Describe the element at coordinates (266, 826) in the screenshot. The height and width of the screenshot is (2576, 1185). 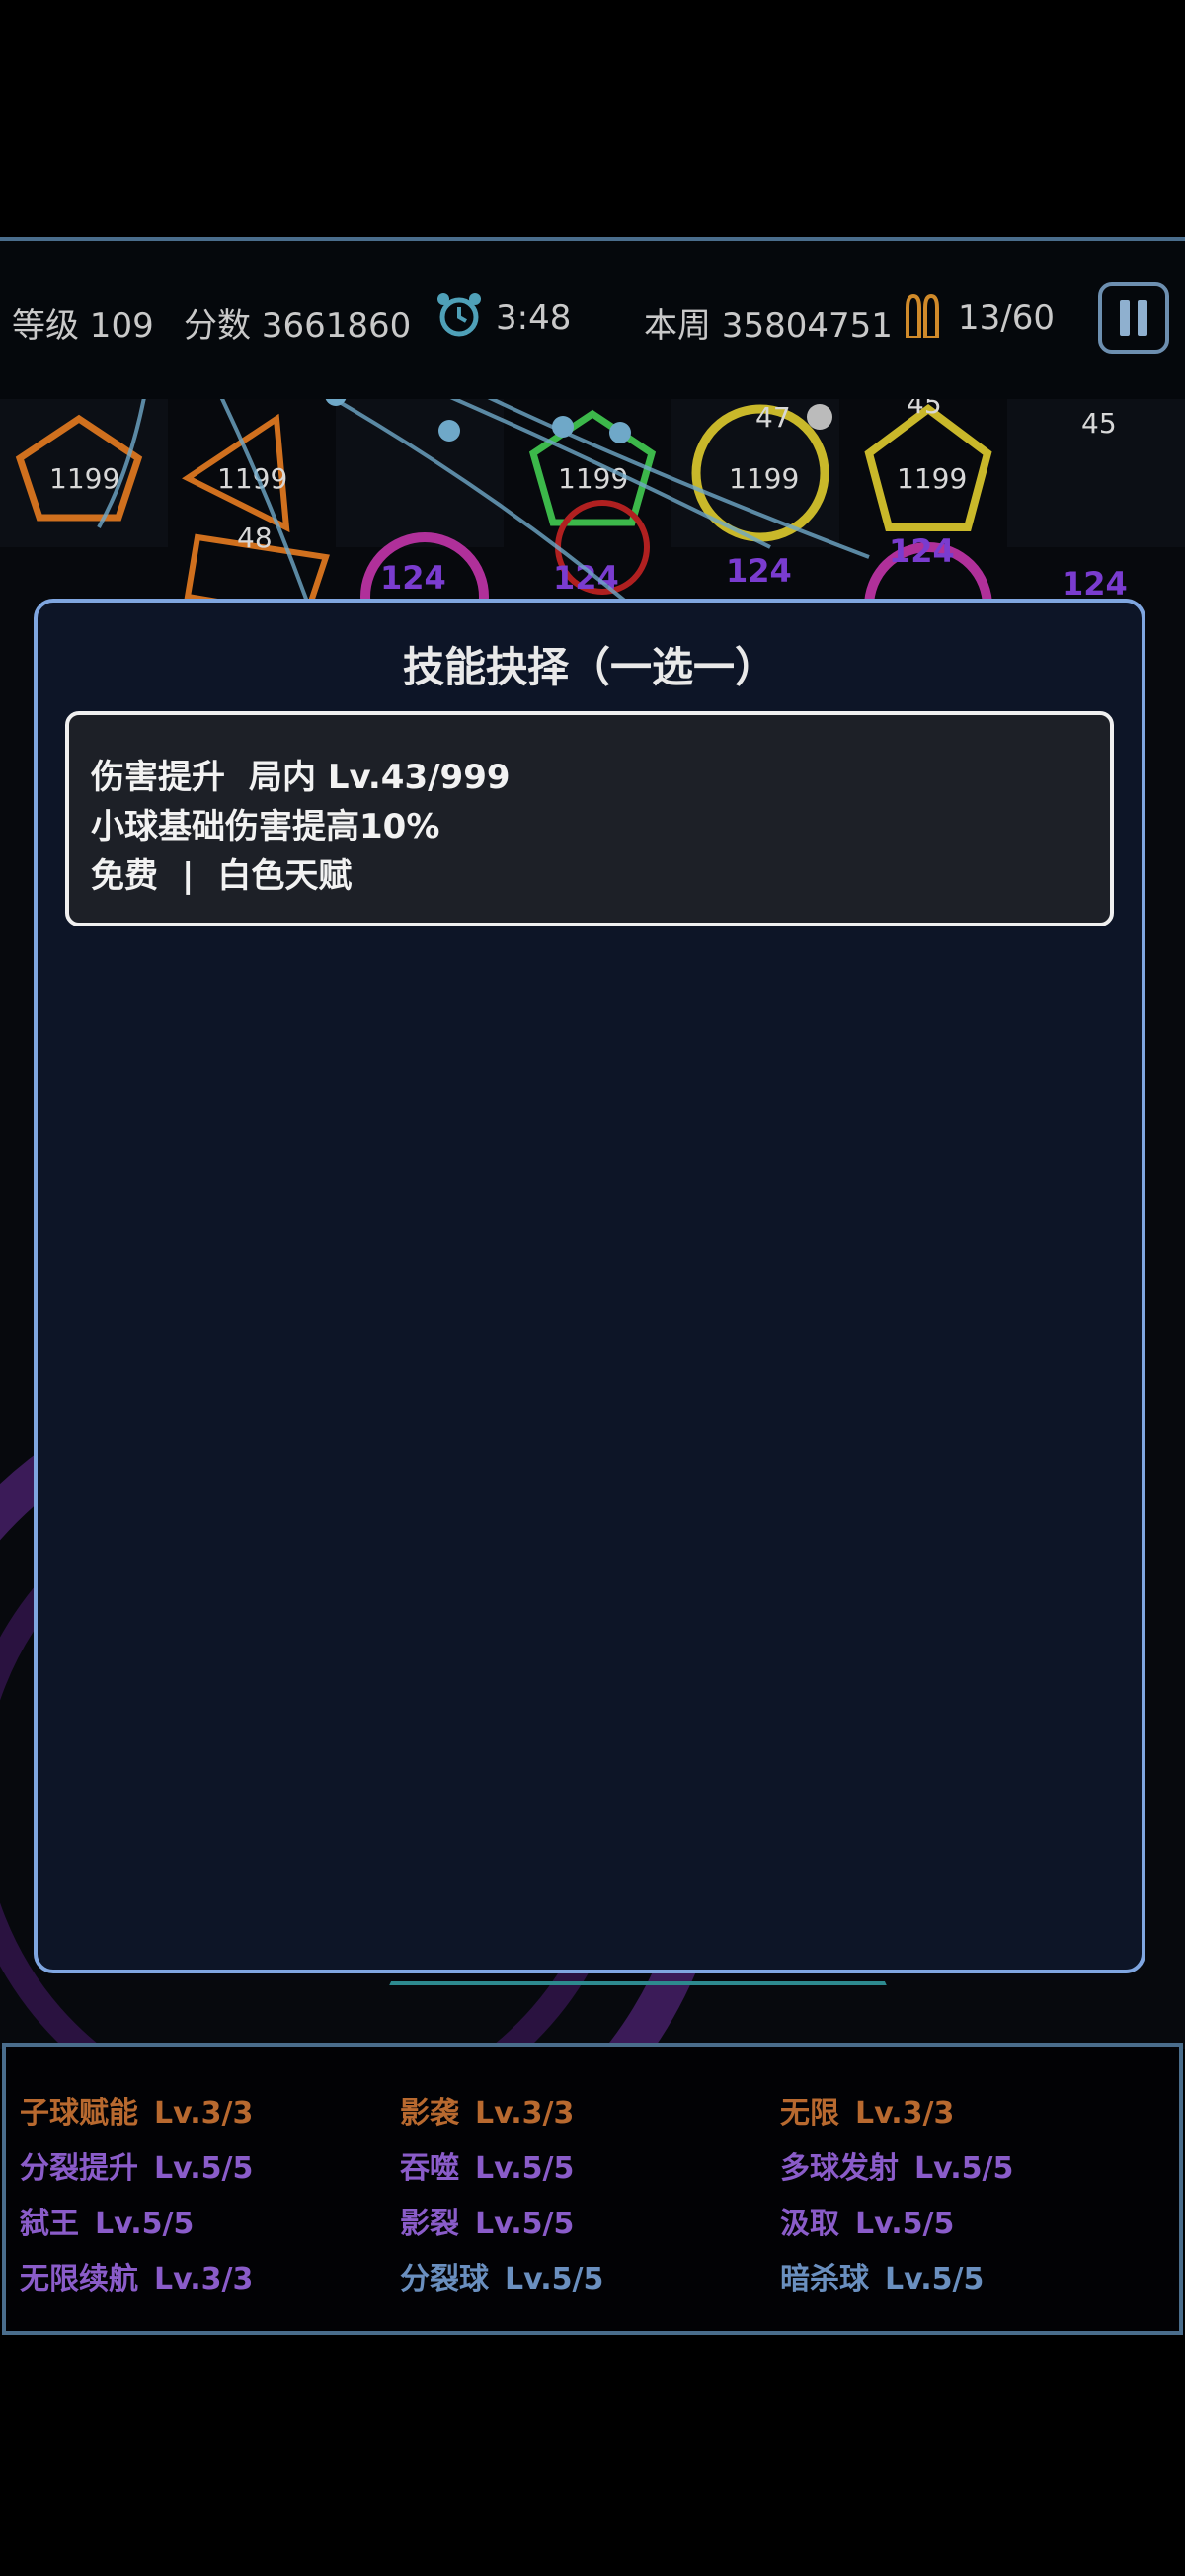
I see `skill-description: 小球基础伤害提高10%` at that location.